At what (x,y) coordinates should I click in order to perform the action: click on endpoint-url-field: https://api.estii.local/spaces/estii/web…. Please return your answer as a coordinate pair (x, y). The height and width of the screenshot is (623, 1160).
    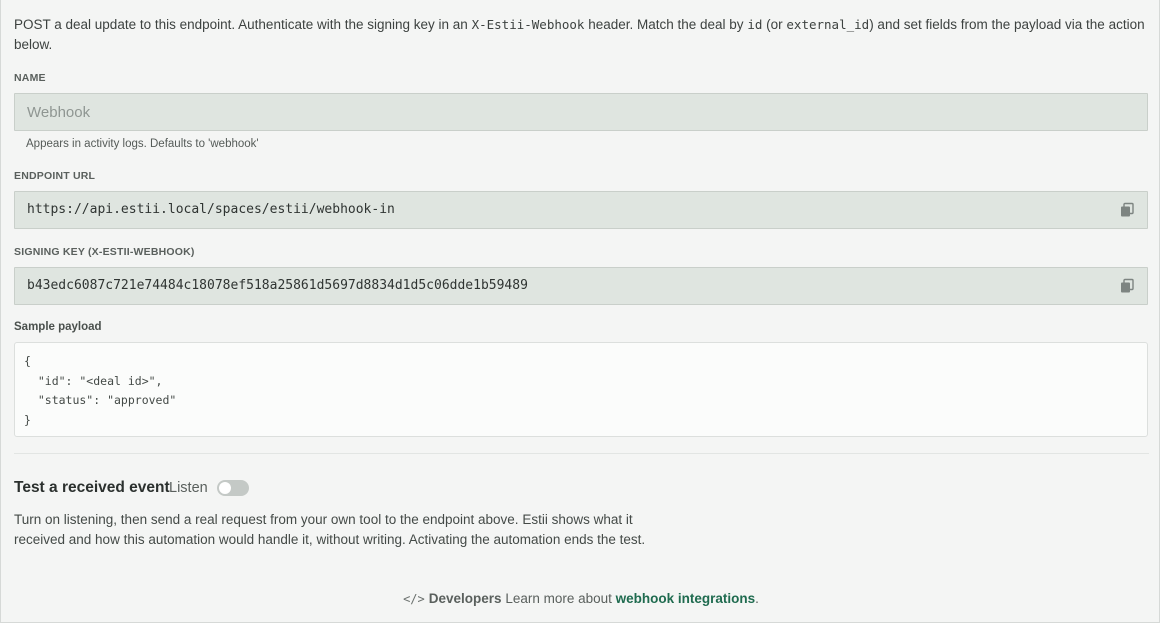
    Looking at the image, I should click on (581, 210).